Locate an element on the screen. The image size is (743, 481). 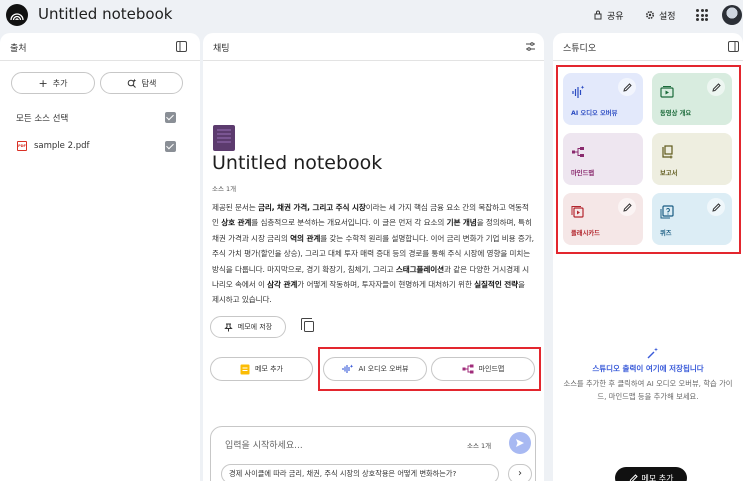
discover-label: 탐색 is located at coordinates (149, 83).